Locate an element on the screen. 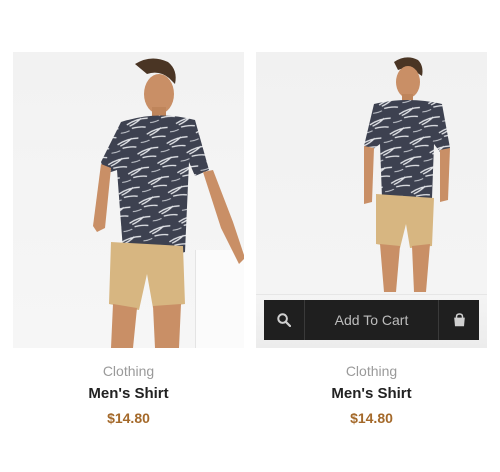  search-icon is located at coordinates (284, 320).